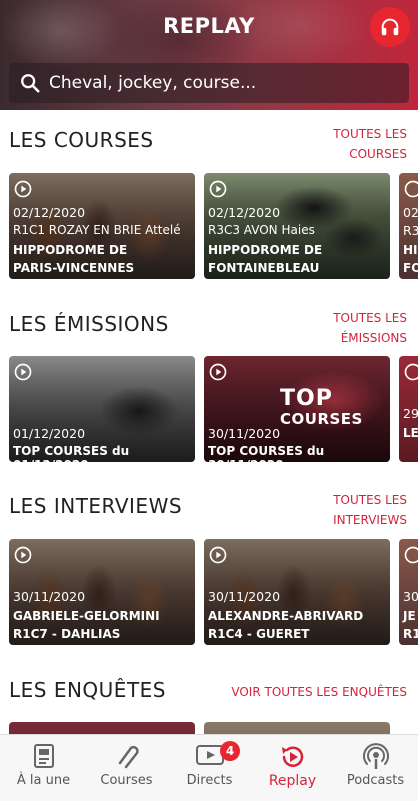 This screenshot has width=418, height=801. I want to click on search-icon, so click(30, 83).